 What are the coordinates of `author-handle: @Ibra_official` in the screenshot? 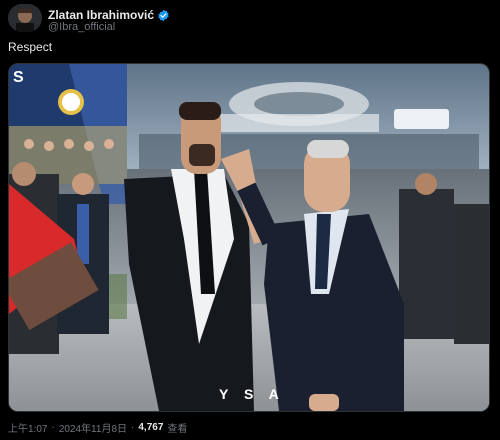 It's located at (81, 27).